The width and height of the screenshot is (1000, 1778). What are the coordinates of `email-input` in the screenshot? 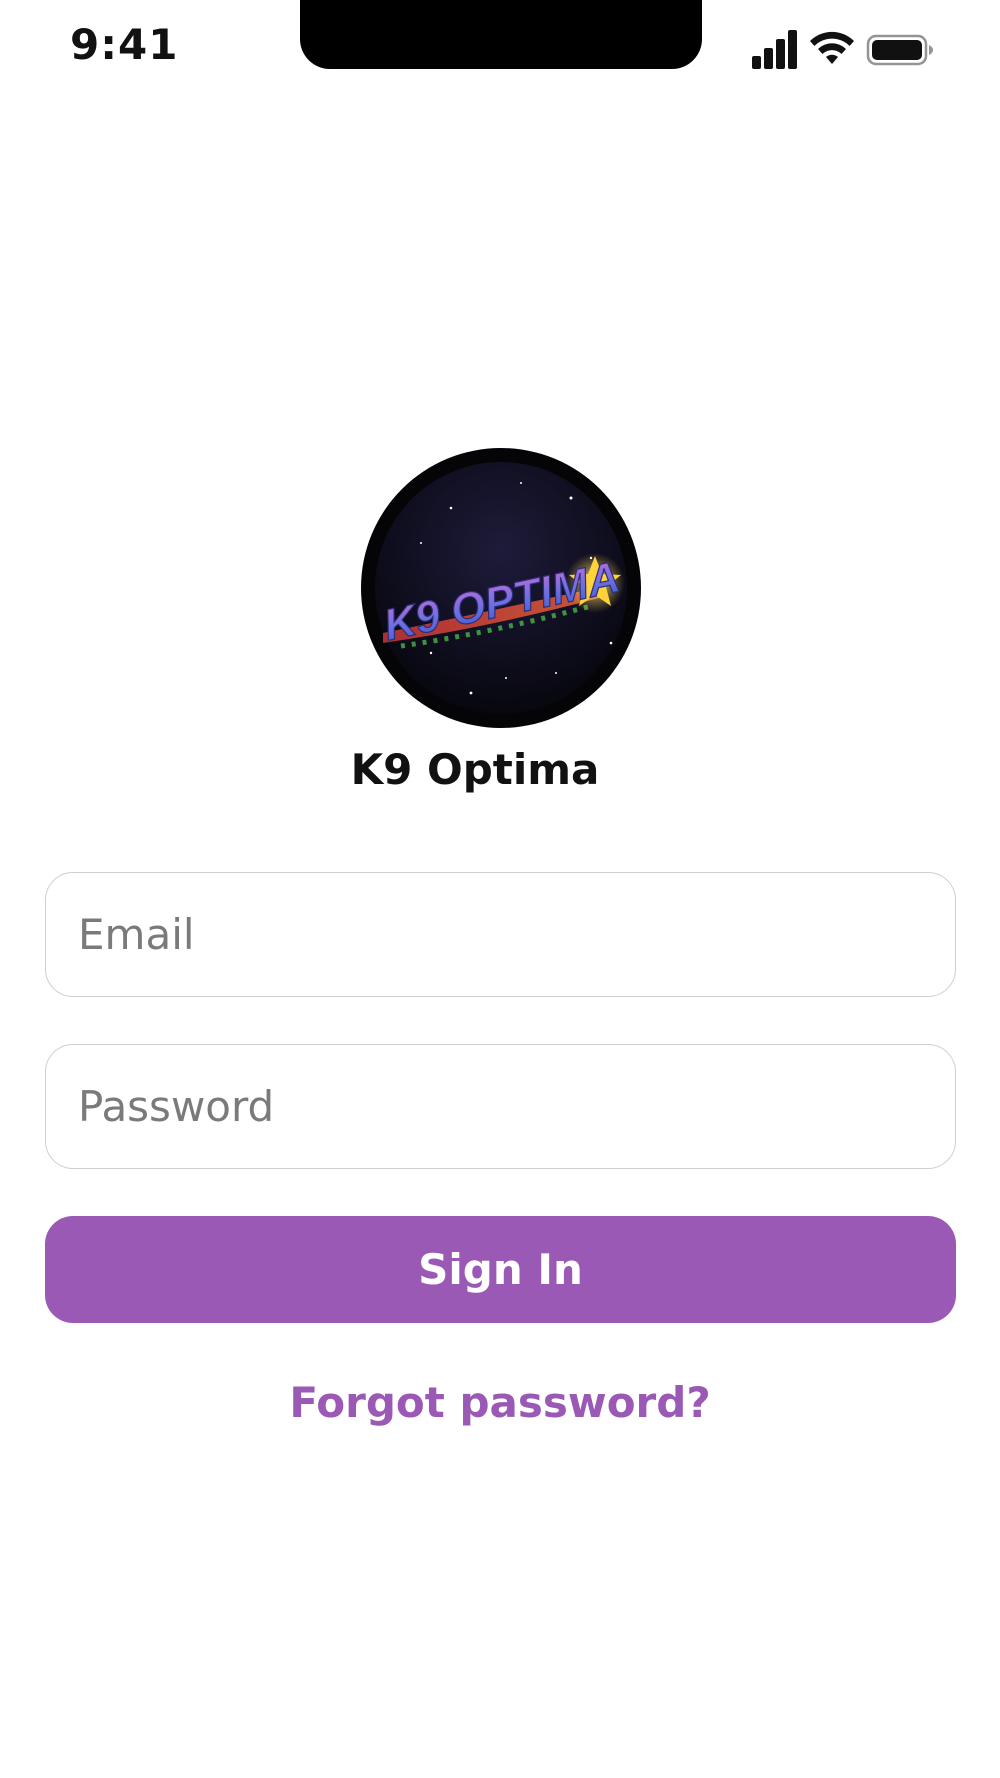 It's located at (500, 934).